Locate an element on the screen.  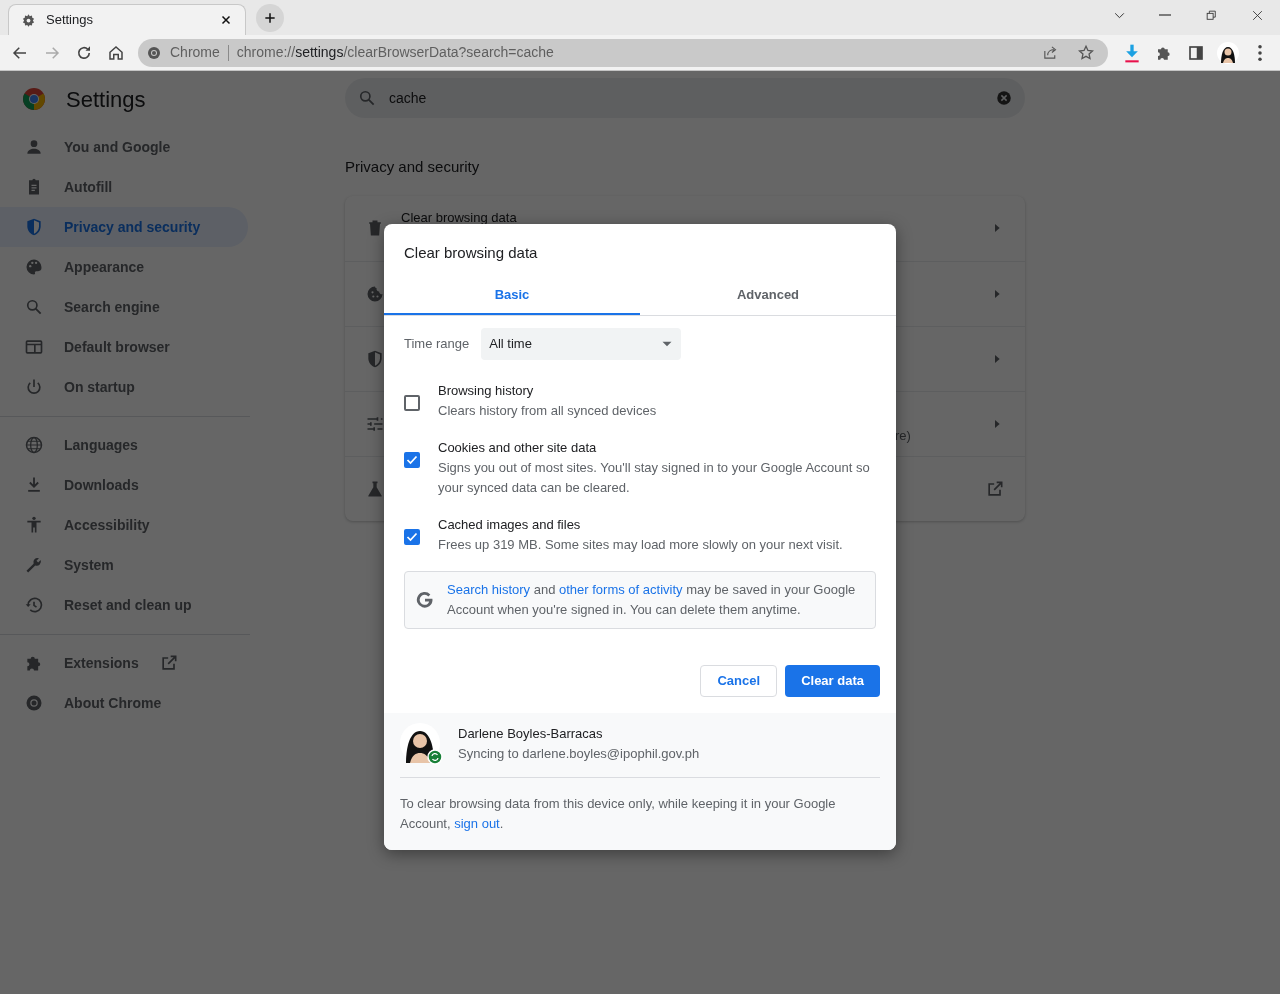
row-subtitle: re) is located at coordinates (903, 435).